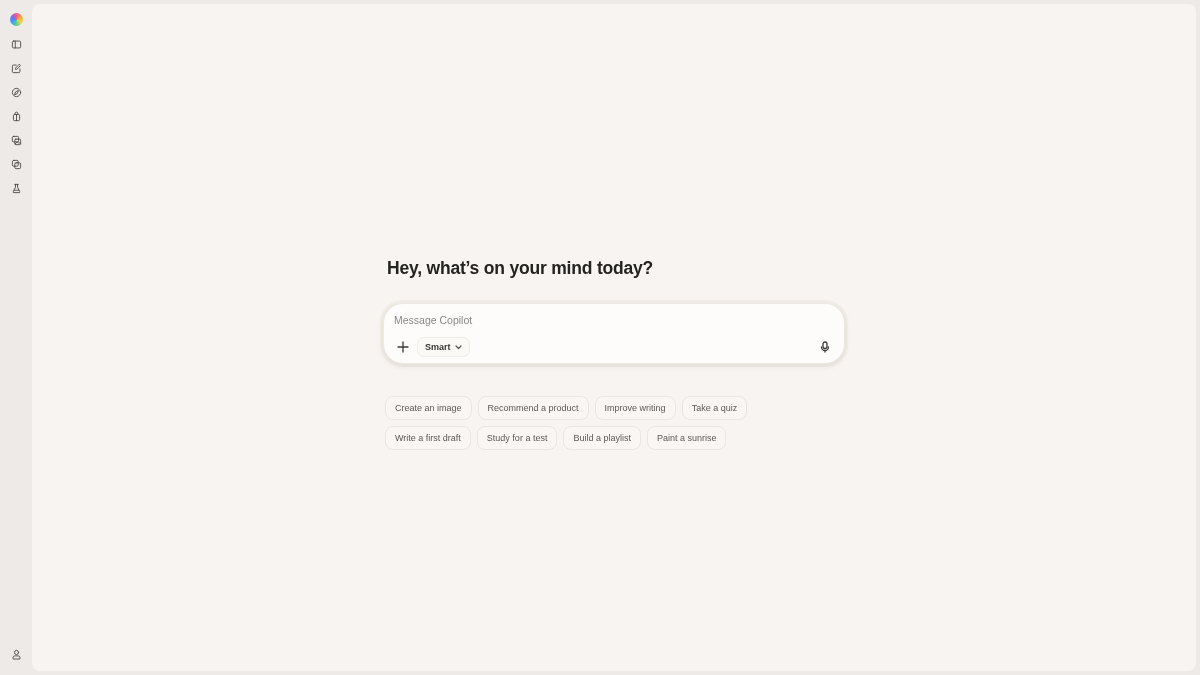 The height and width of the screenshot is (675, 1200). What do you see at coordinates (458, 347) in the screenshot?
I see `chevron-down-icon` at bounding box center [458, 347].